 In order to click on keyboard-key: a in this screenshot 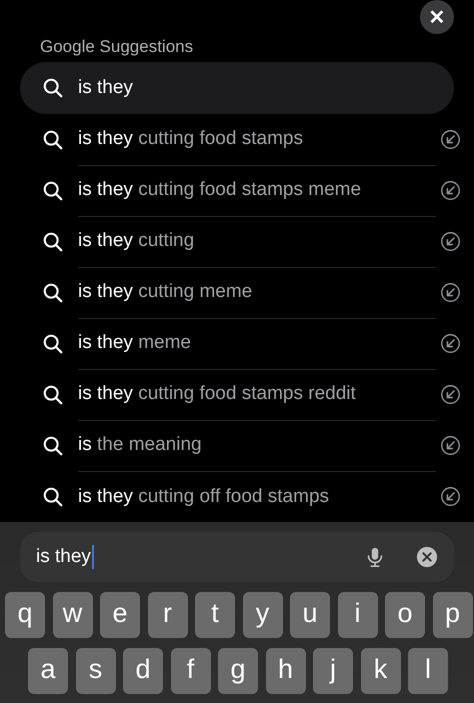, I will do `click(48, 671)`.